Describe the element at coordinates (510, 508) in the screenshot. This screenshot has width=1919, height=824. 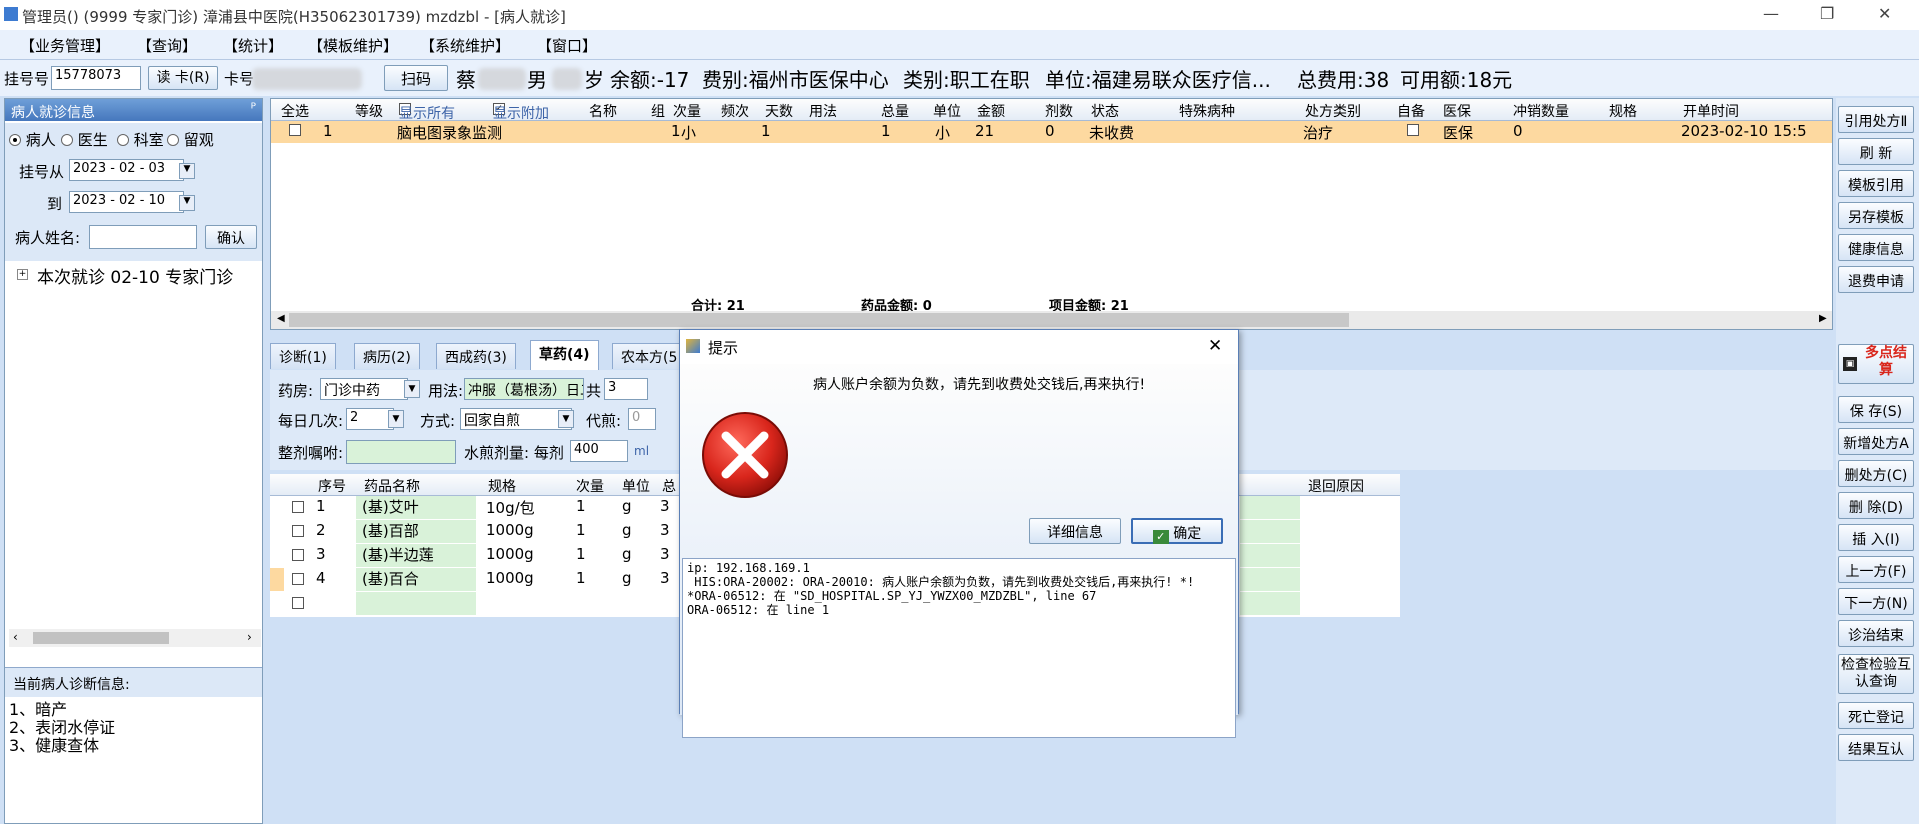
I see `row-spec: 10g/包` at that location.